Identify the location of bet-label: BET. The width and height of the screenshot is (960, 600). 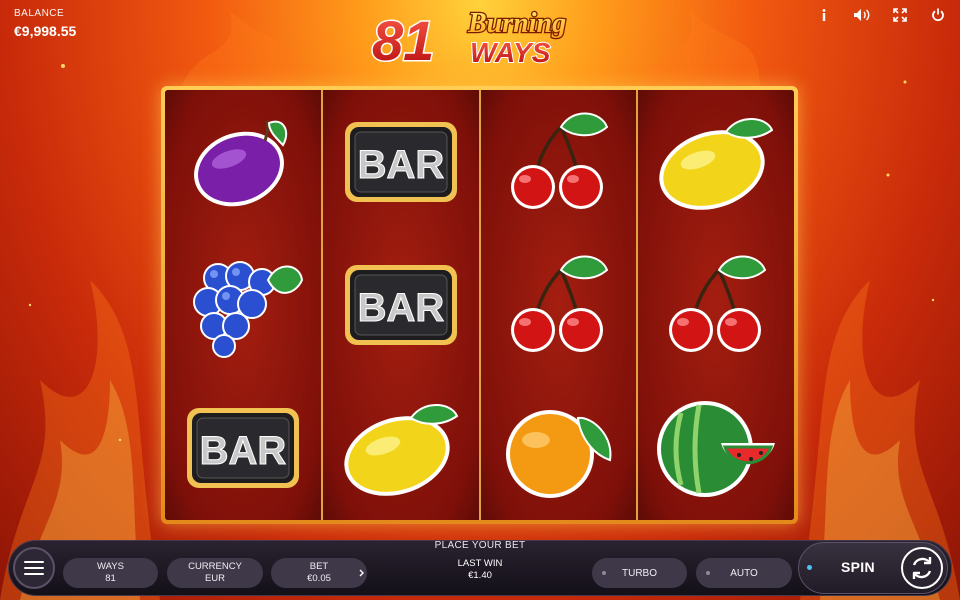
(319, 566).